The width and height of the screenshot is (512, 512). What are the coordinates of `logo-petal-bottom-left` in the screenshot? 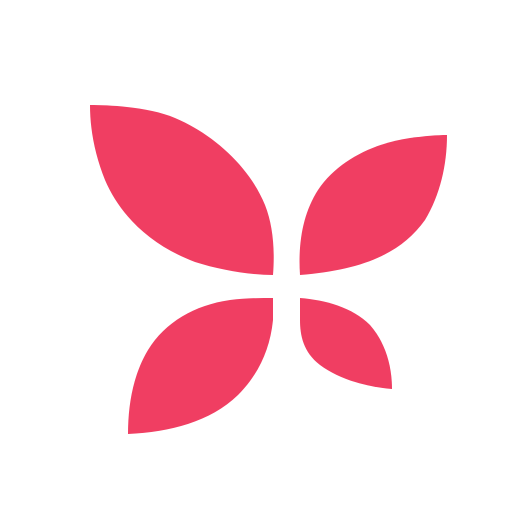 It's located at (200, 366).